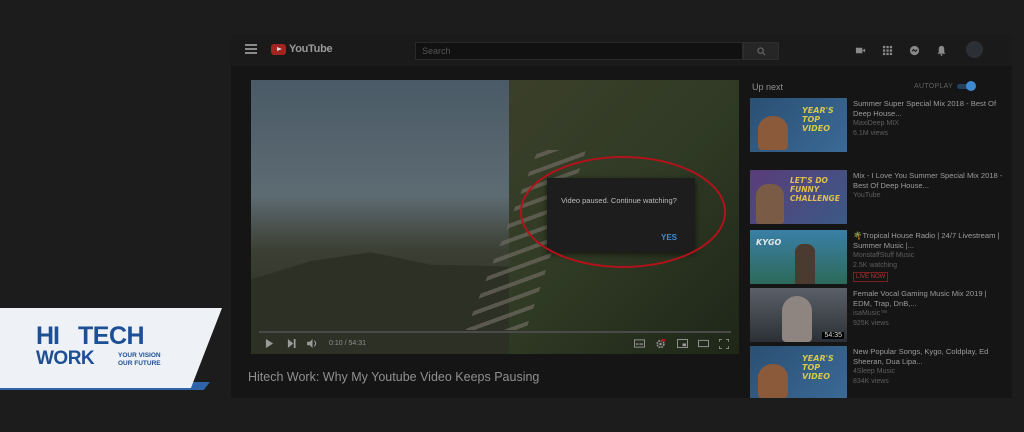  I want to click on notifications-bell-icon, so click(941, 50).